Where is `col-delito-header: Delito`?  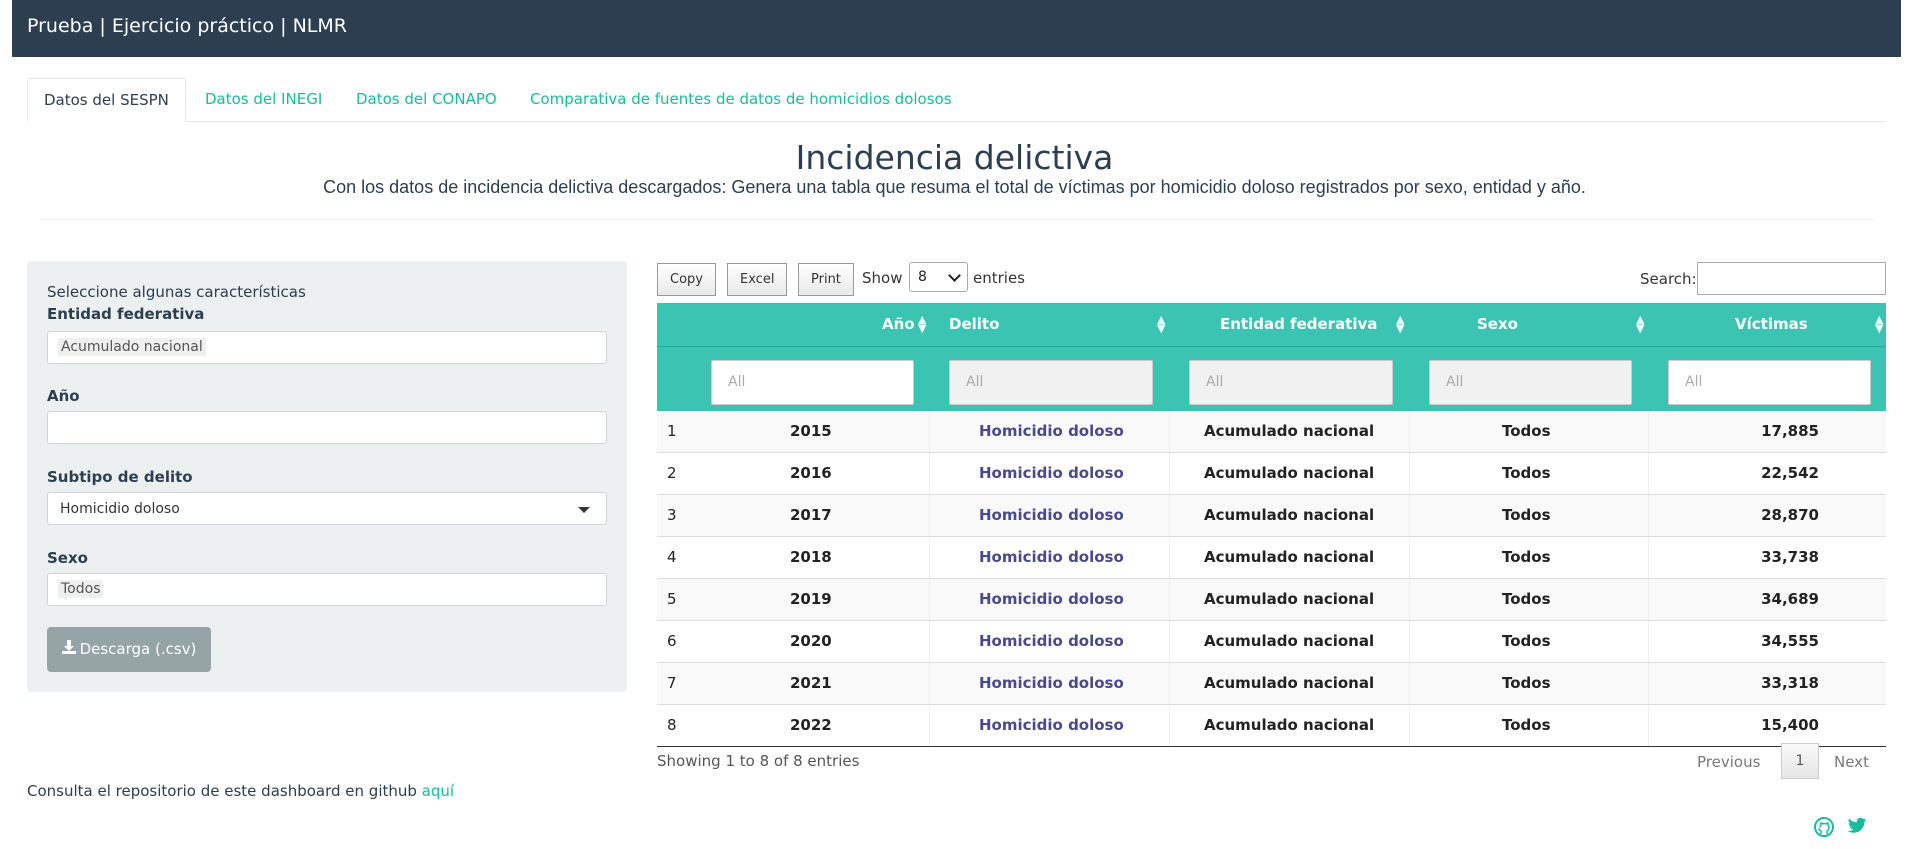
col-delito-header: Delito is located at coordinates (974, 324).